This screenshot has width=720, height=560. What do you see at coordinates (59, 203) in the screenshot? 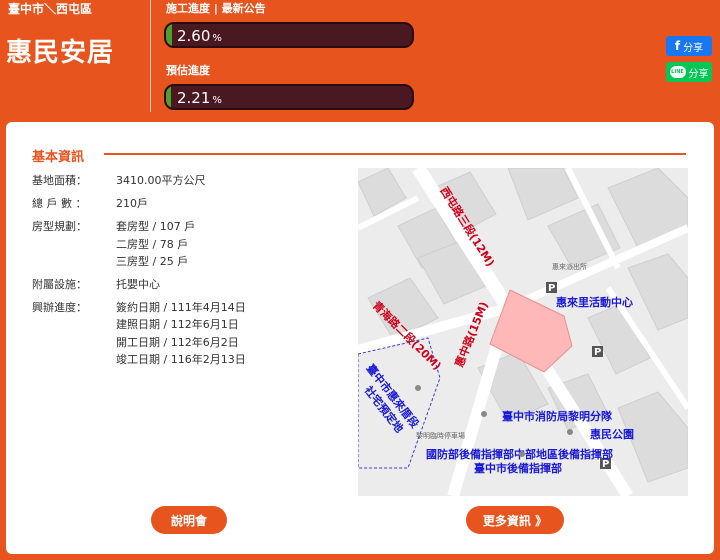
I see `units-label: 總 戶 數 ：` at bounding box center [59, 203].